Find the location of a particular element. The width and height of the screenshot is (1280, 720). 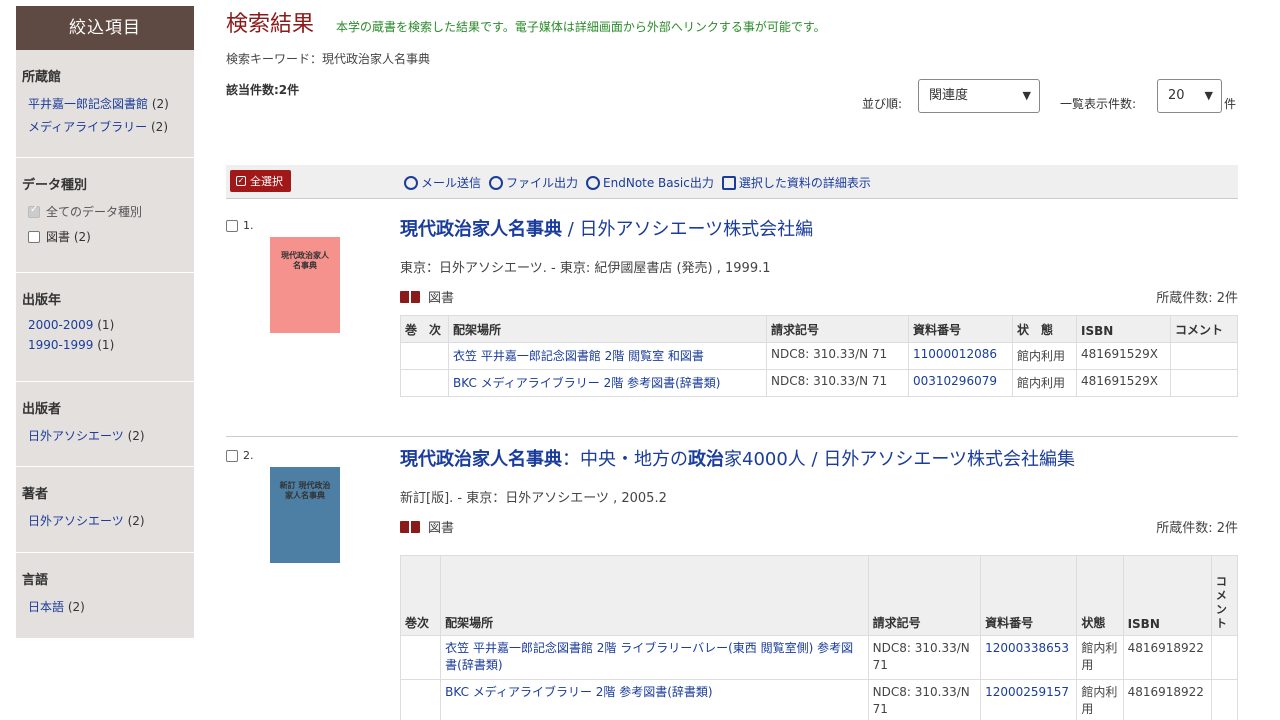

search-keyword: 検索キーワード：現代政治家人名事典 is located at coordinates (328, 59).